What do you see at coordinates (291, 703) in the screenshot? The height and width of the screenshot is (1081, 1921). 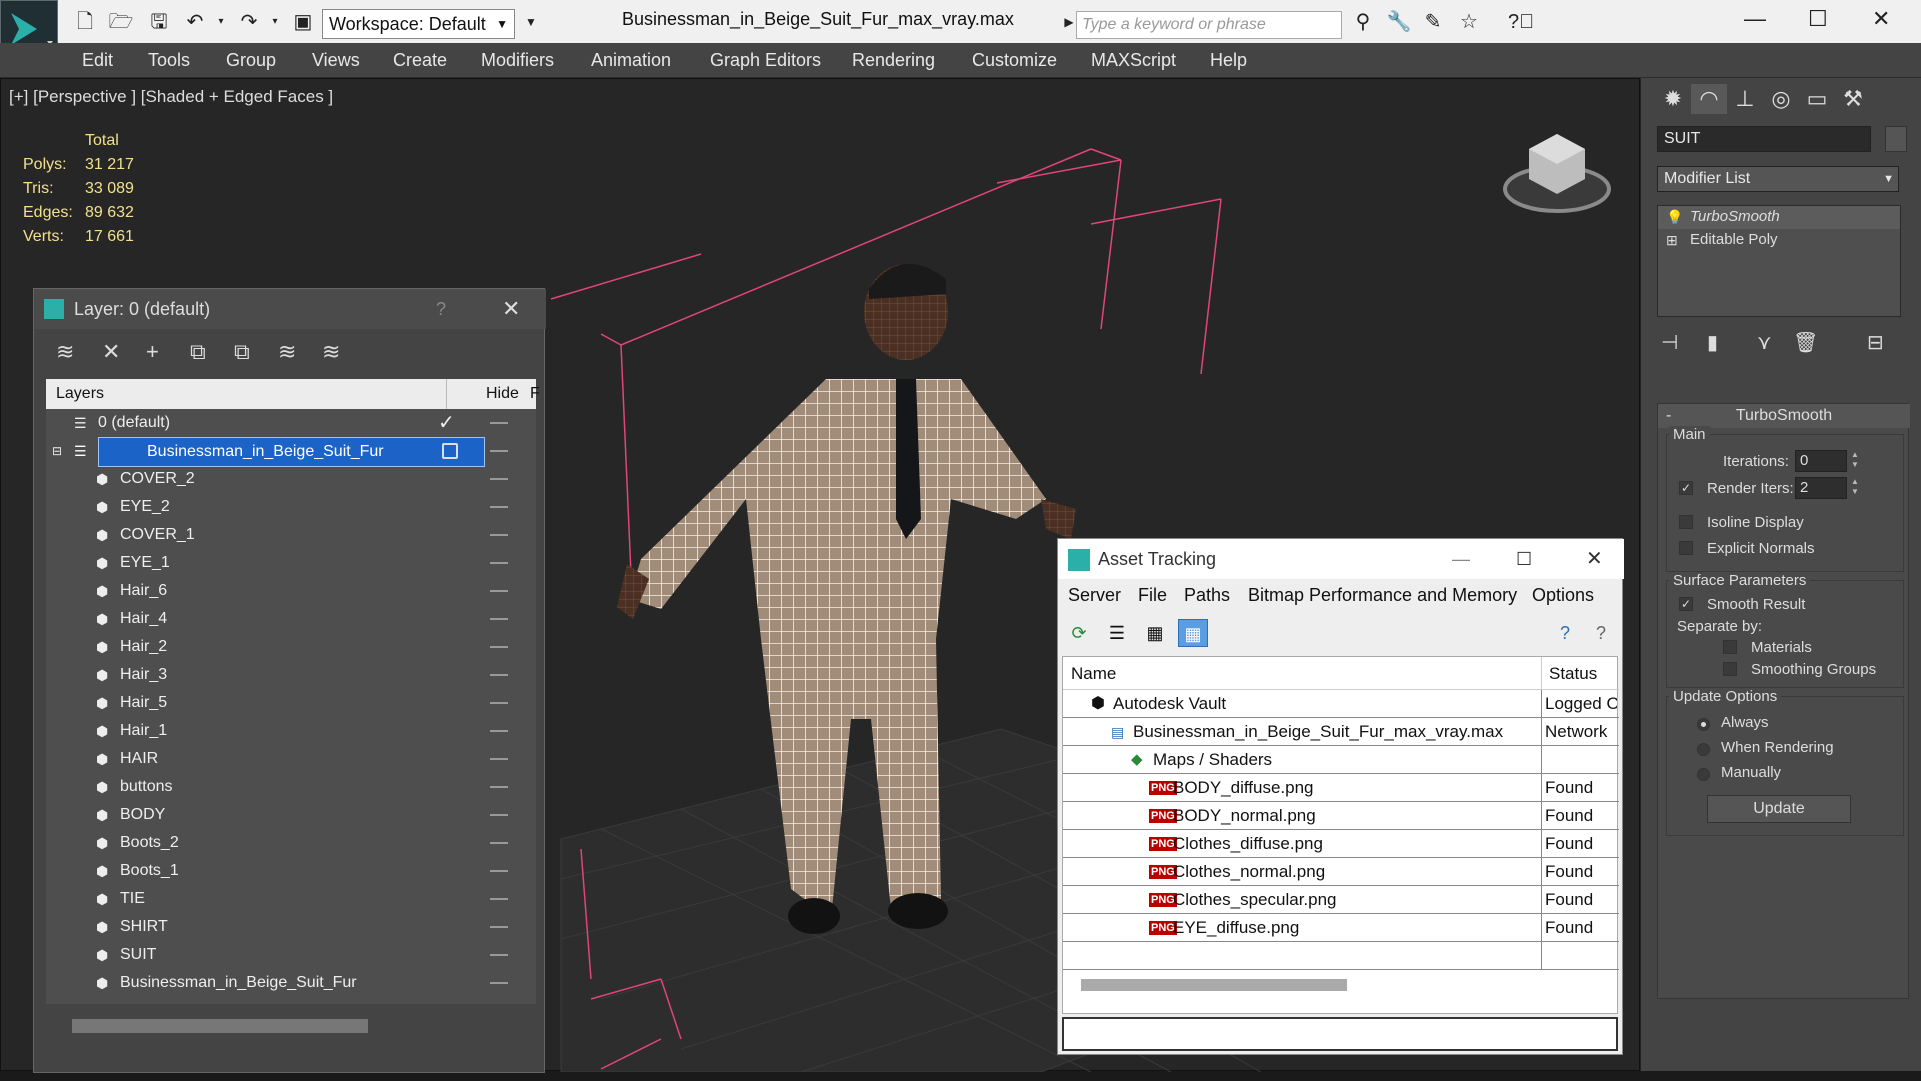 I see `layer-object-row: ⬢ Hair_5` at bounding box center [291, 703].